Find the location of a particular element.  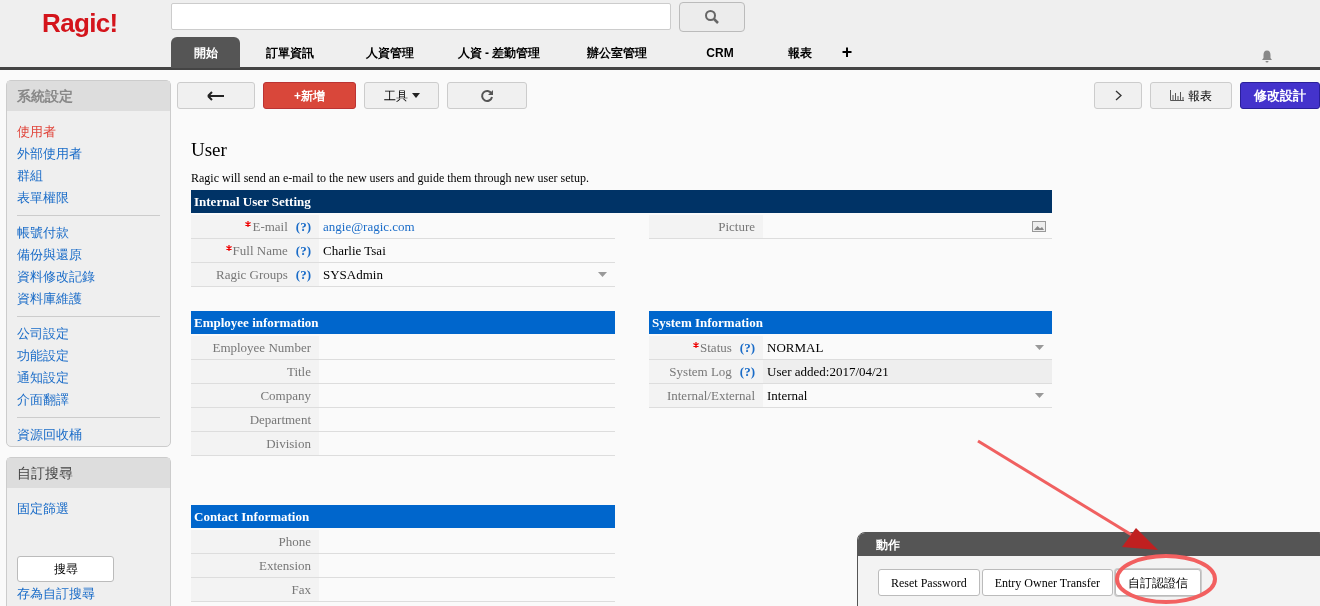

section-header: Employee information is located at coordinates (403, 322).